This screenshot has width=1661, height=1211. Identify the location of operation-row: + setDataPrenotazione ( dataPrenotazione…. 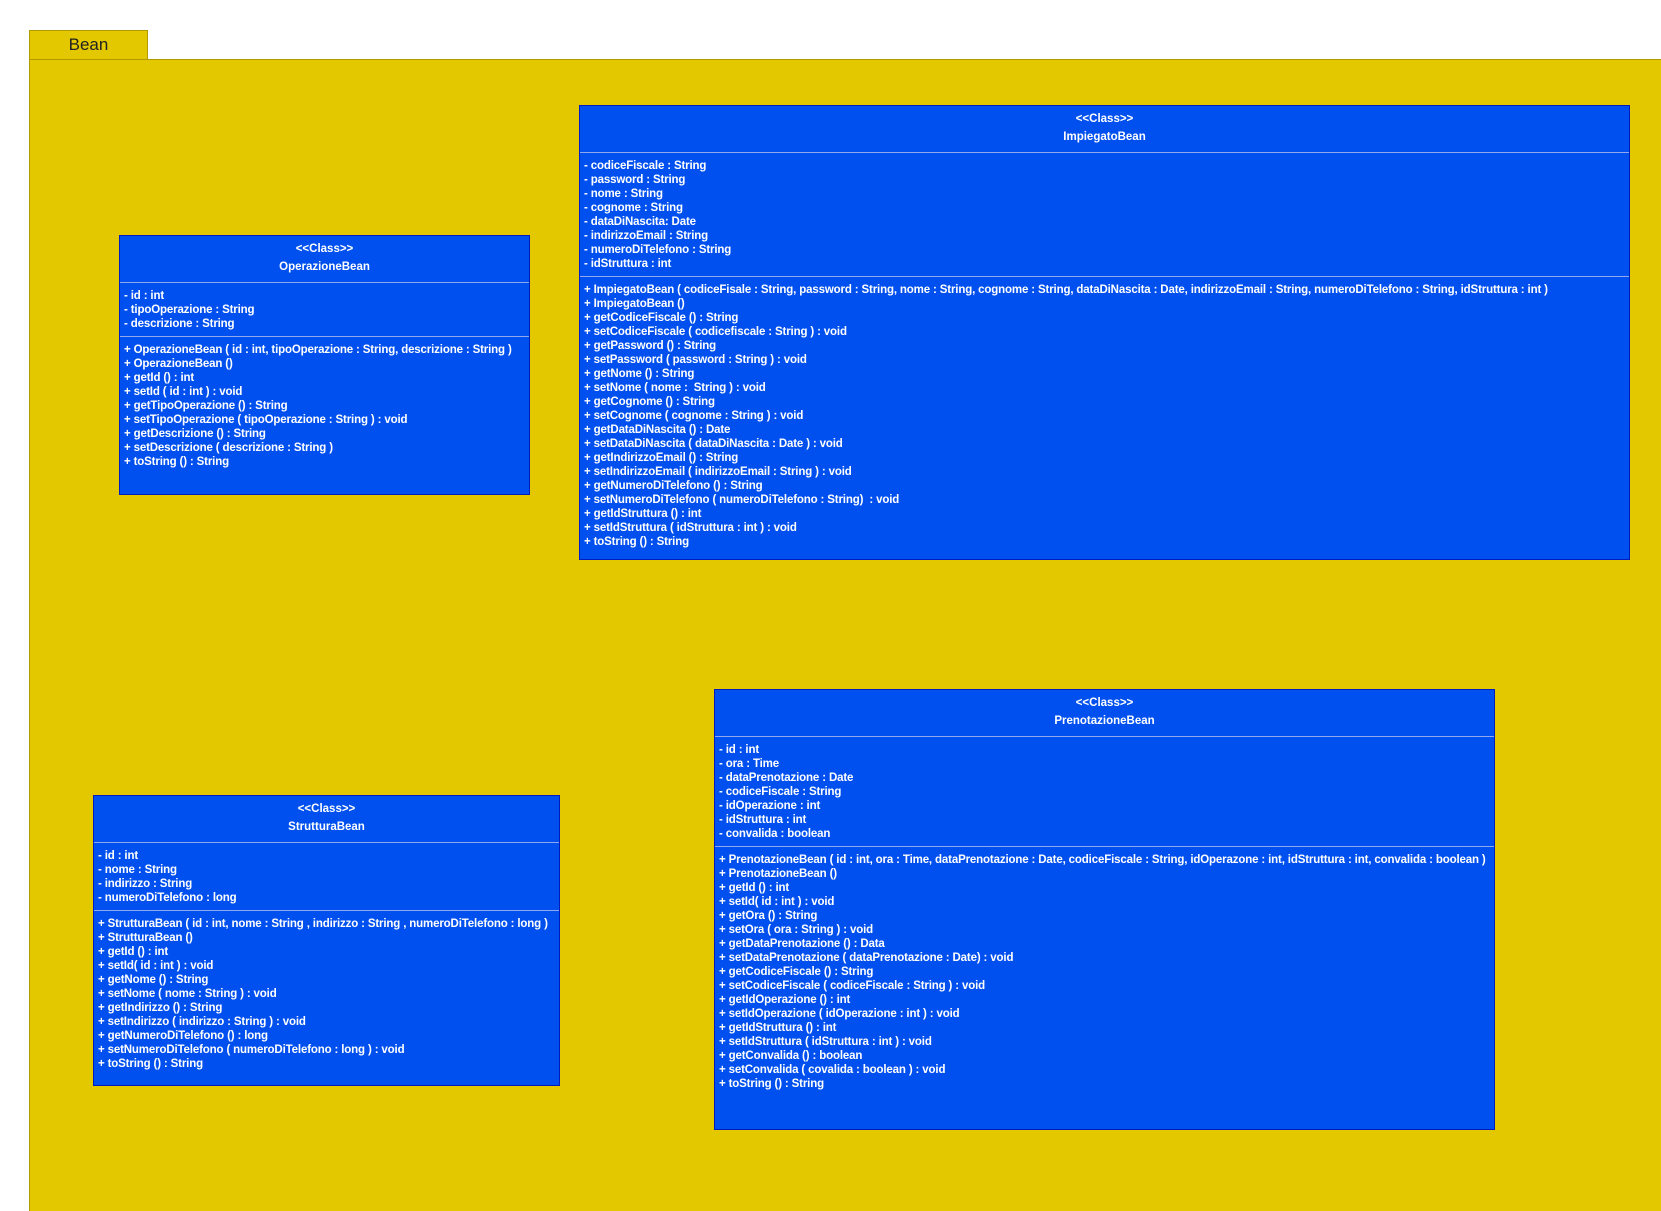
(866, 958).